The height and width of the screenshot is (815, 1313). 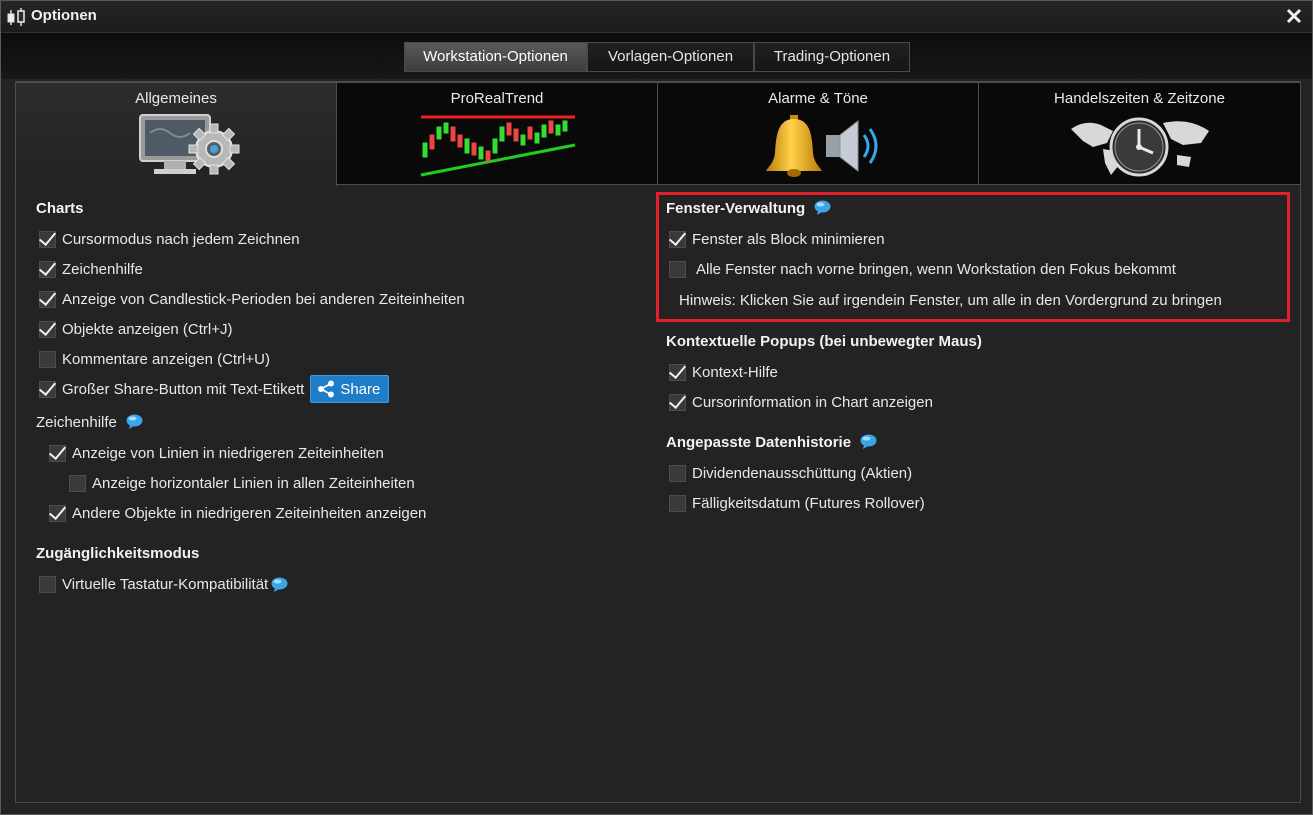 What do you see at coordinates (802, 473) in the screenshot?
I see `option-label: Dividendenausschüttung (Aktien)` at bounding box center [802, 473].